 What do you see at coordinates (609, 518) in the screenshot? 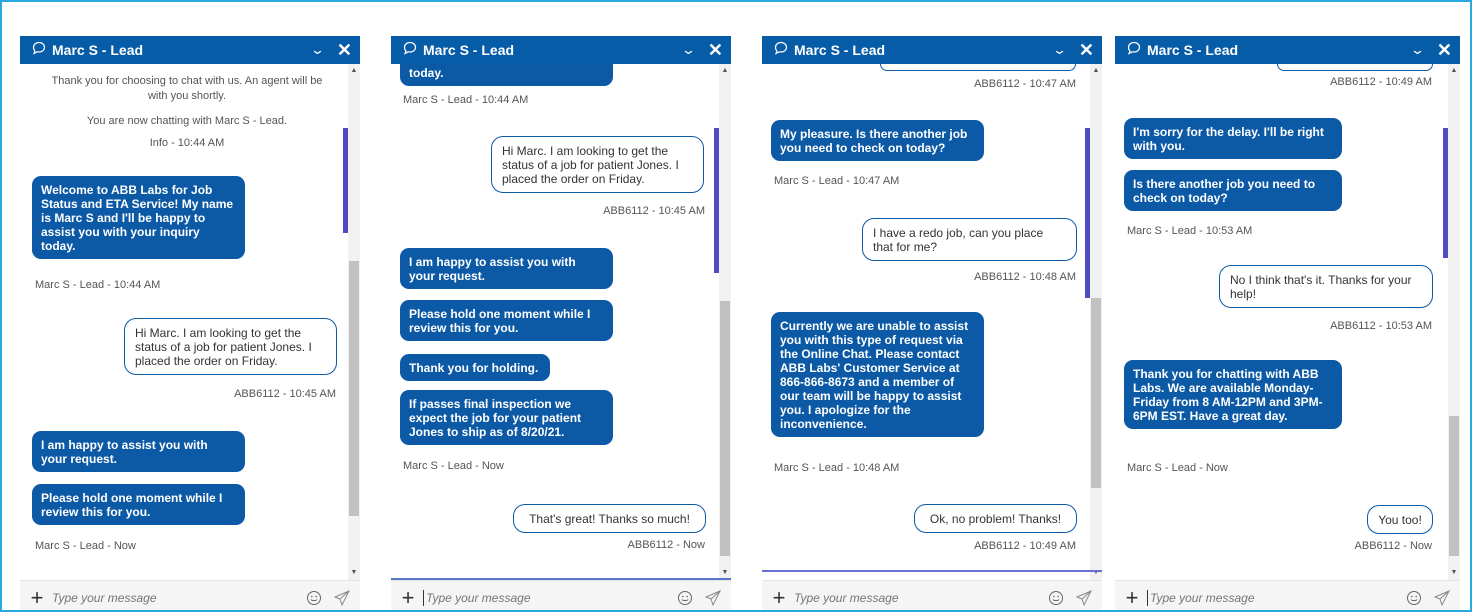
I see `customer-message: That's great! Thanks so much!` at bounding box center [609, 518].